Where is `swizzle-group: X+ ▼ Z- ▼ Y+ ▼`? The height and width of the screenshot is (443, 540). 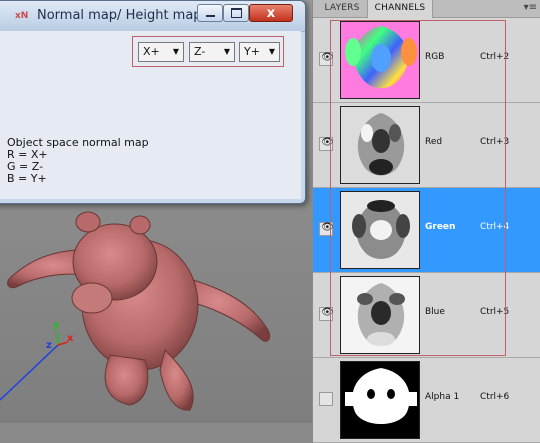 swizzle-group: X+ ▼ Z- ▼ Y+ ▼ is located at coordinates (208, 51).